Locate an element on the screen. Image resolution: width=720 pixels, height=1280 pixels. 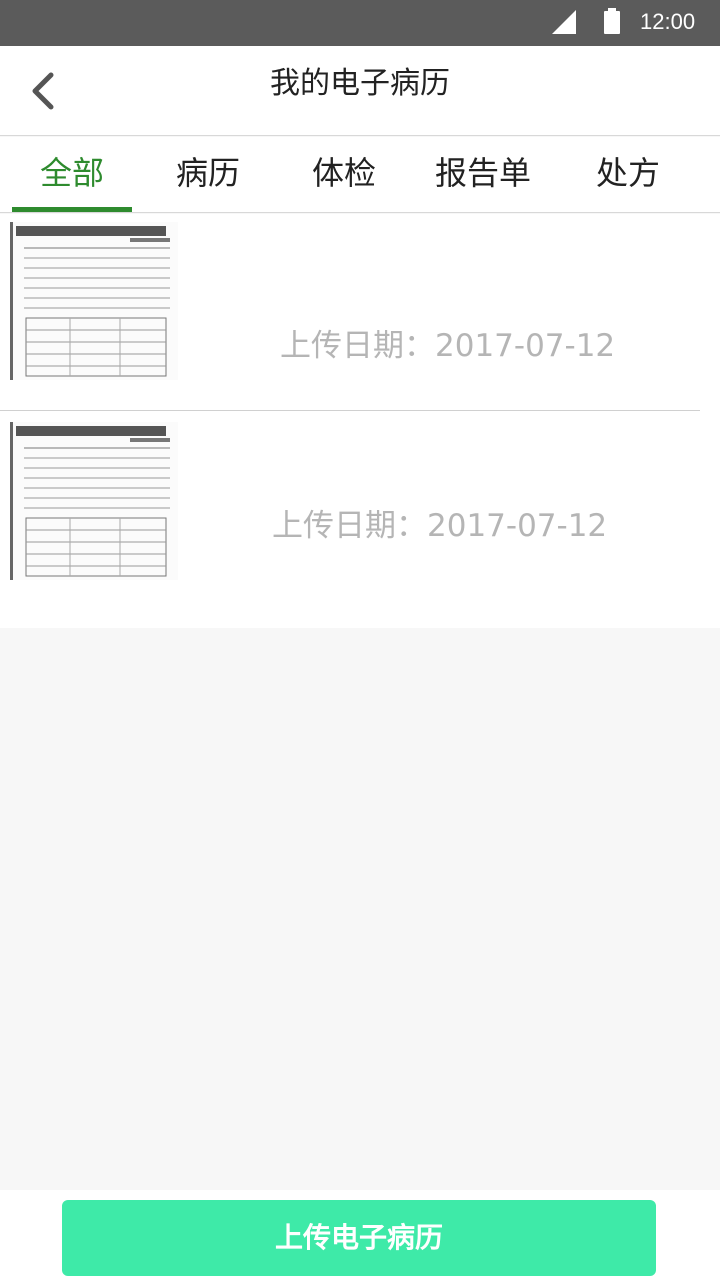
bottom-bar: 上传电子病历 is located at coordinates (360, 1235).